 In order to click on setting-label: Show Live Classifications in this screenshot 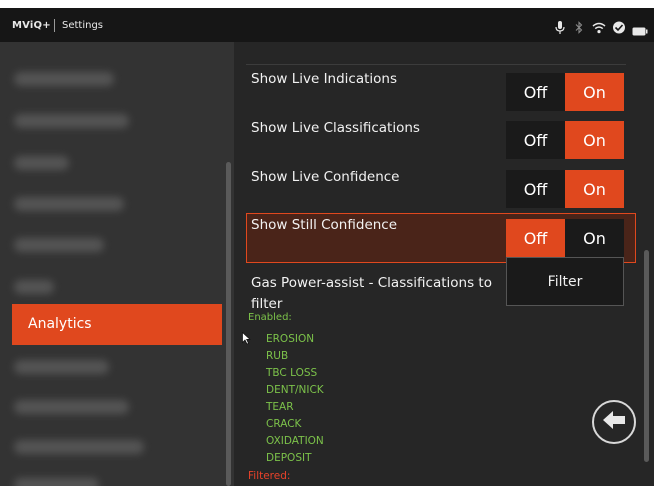, I will do `click(335, 128)`.